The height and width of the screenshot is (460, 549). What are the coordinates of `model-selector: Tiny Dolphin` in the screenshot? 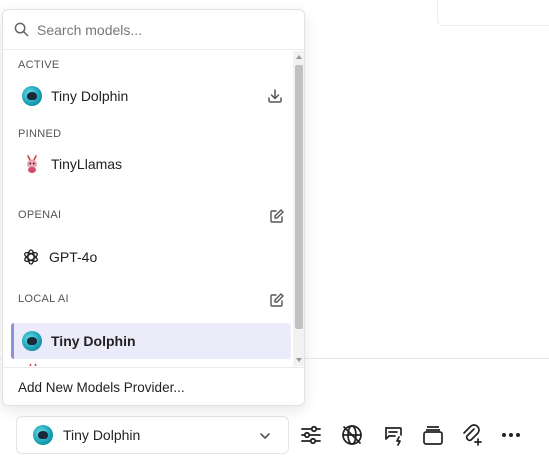 It's located at (152, 435).